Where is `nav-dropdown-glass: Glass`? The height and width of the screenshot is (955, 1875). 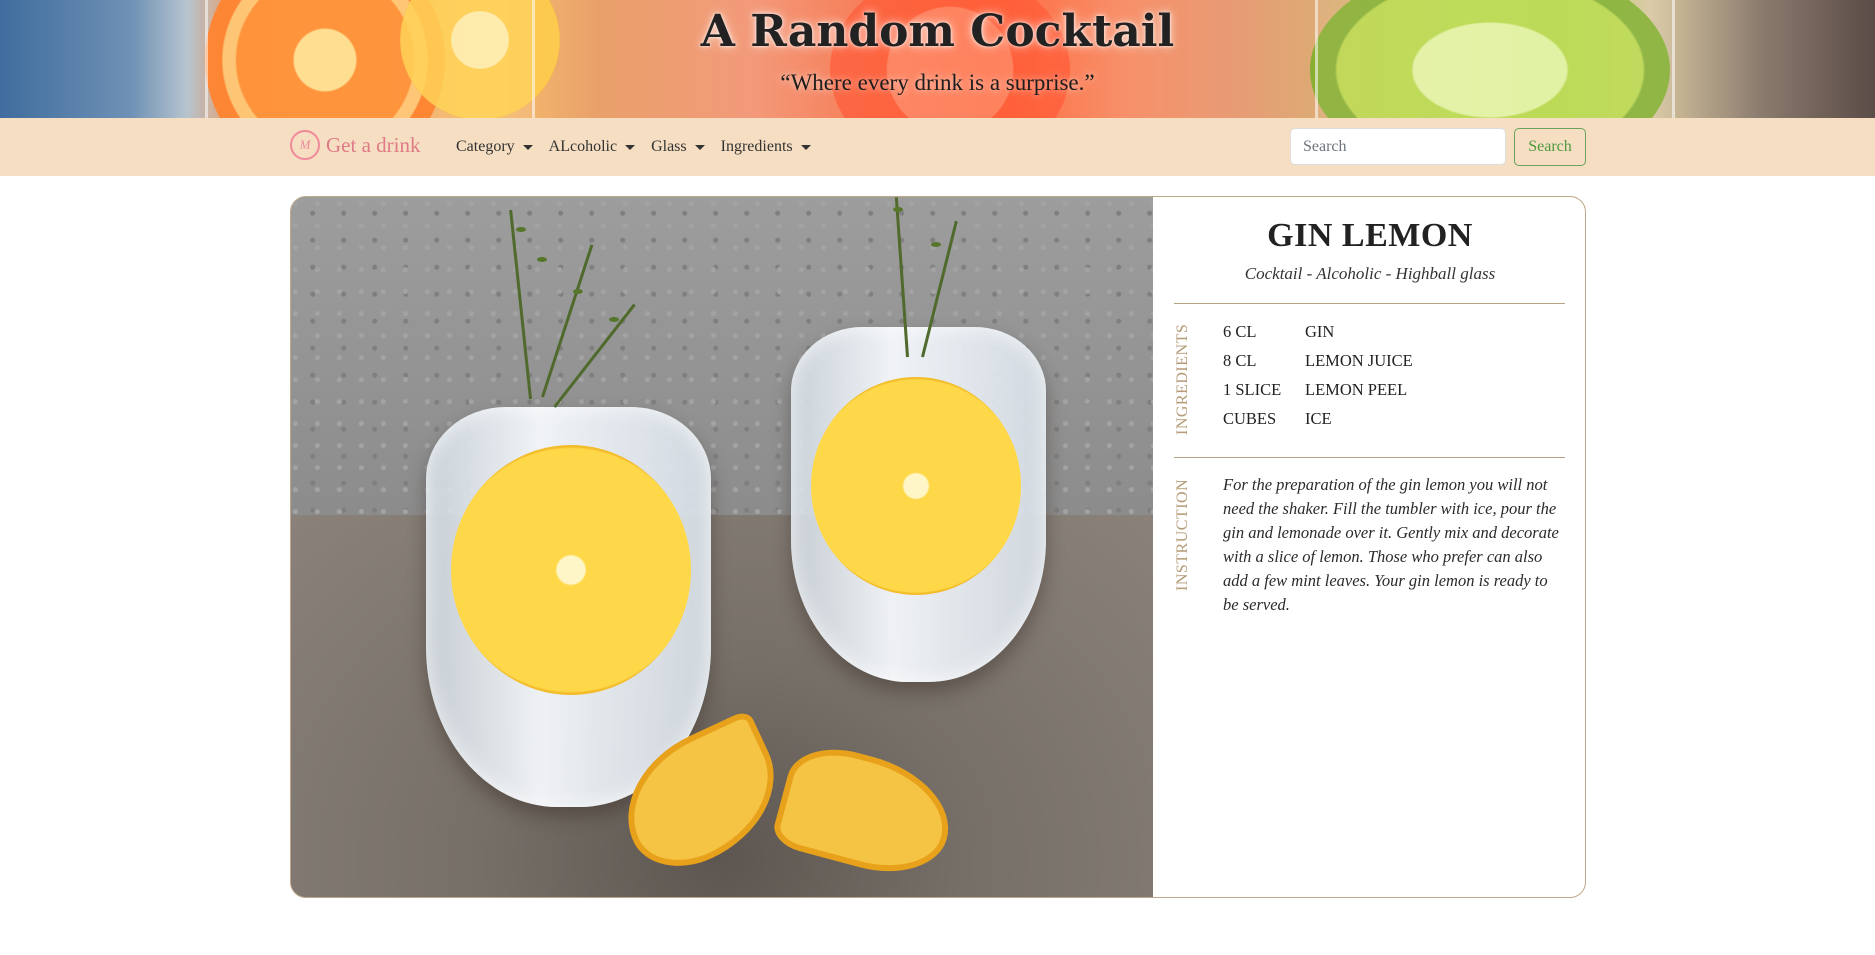 nav-dropdown-glass: Glass is located at coordinates (678, 147).